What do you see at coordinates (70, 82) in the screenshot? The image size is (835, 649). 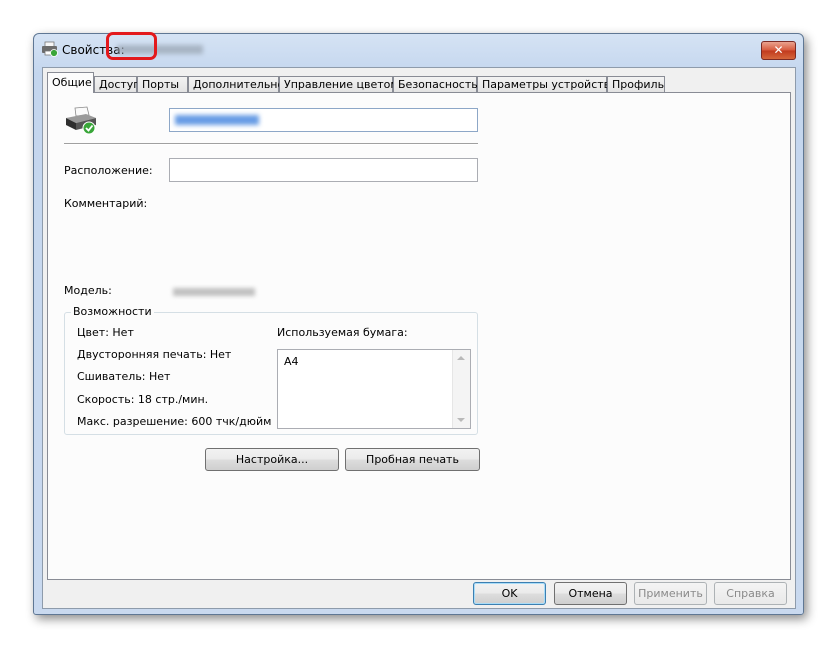 I see `tab-general: Общие` at bounding box center [70, 82].